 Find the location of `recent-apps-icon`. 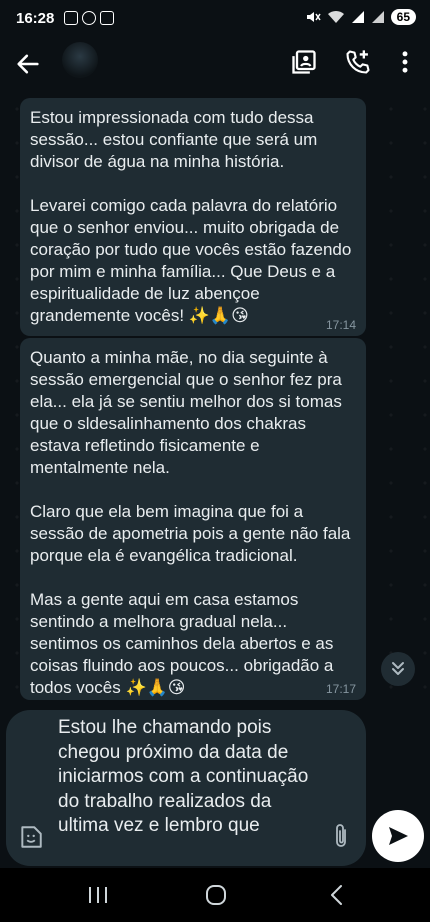

recent-apps-icon is located at coordinates (98, 895).